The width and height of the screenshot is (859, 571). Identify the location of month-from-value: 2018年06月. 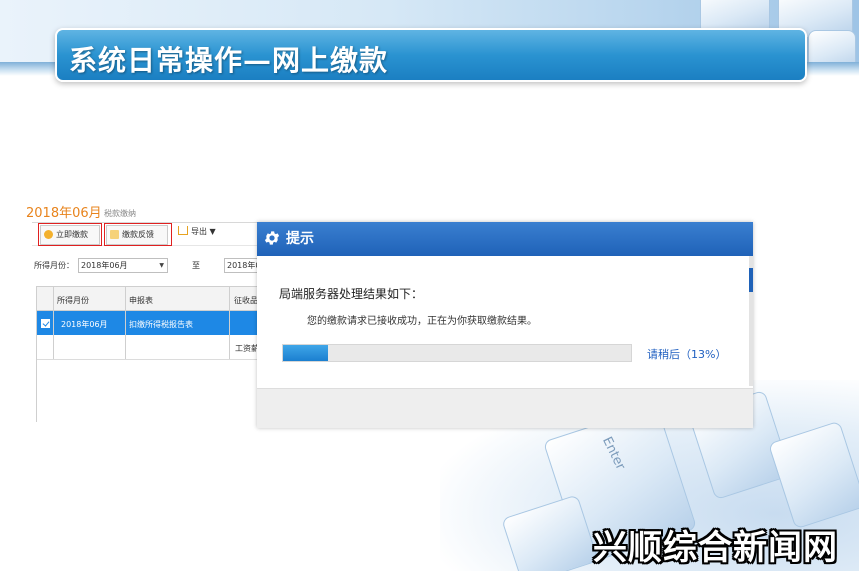
(104, 265).